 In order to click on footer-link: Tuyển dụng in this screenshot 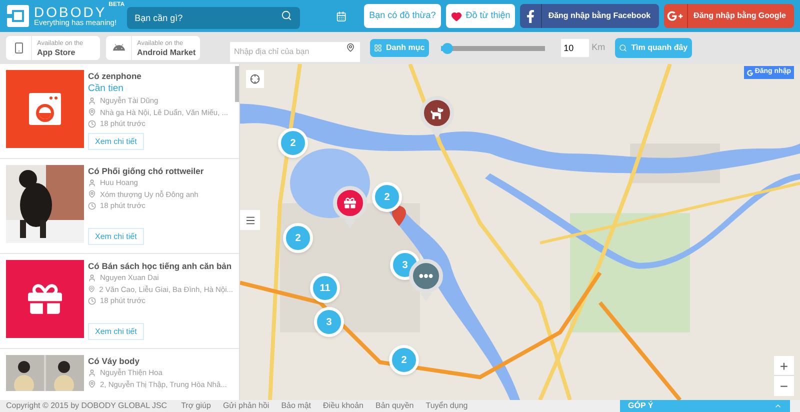, I will do `click(447, 406)`.